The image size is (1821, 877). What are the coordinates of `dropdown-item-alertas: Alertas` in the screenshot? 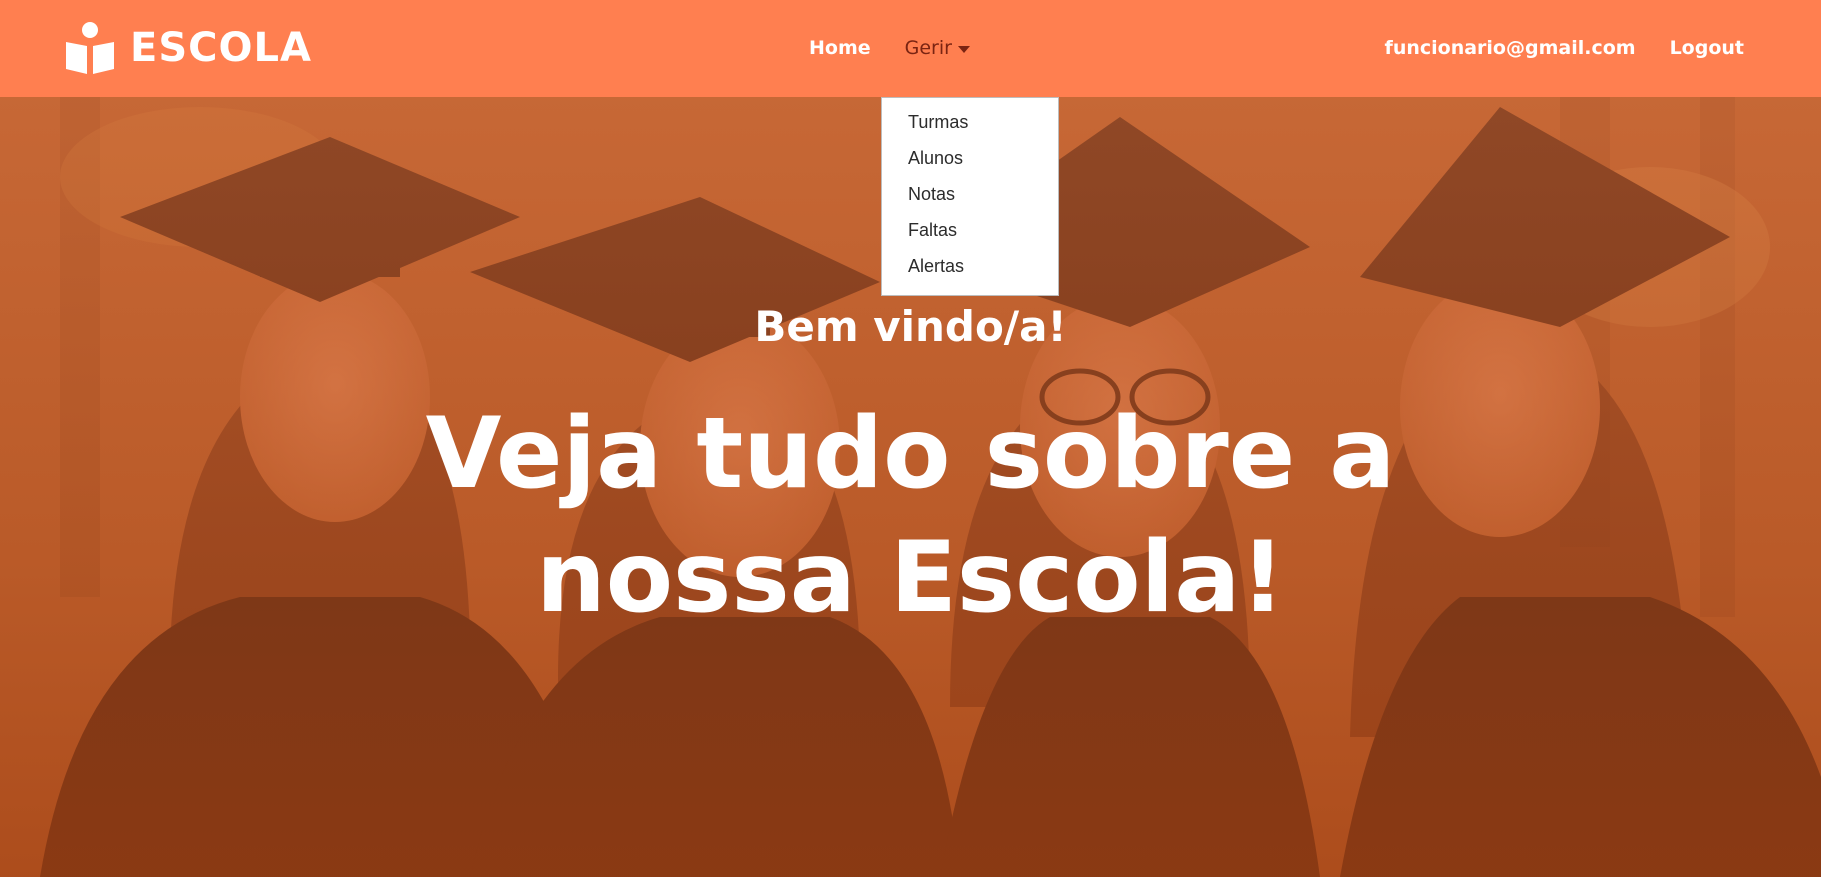 It's located at (970, 272).